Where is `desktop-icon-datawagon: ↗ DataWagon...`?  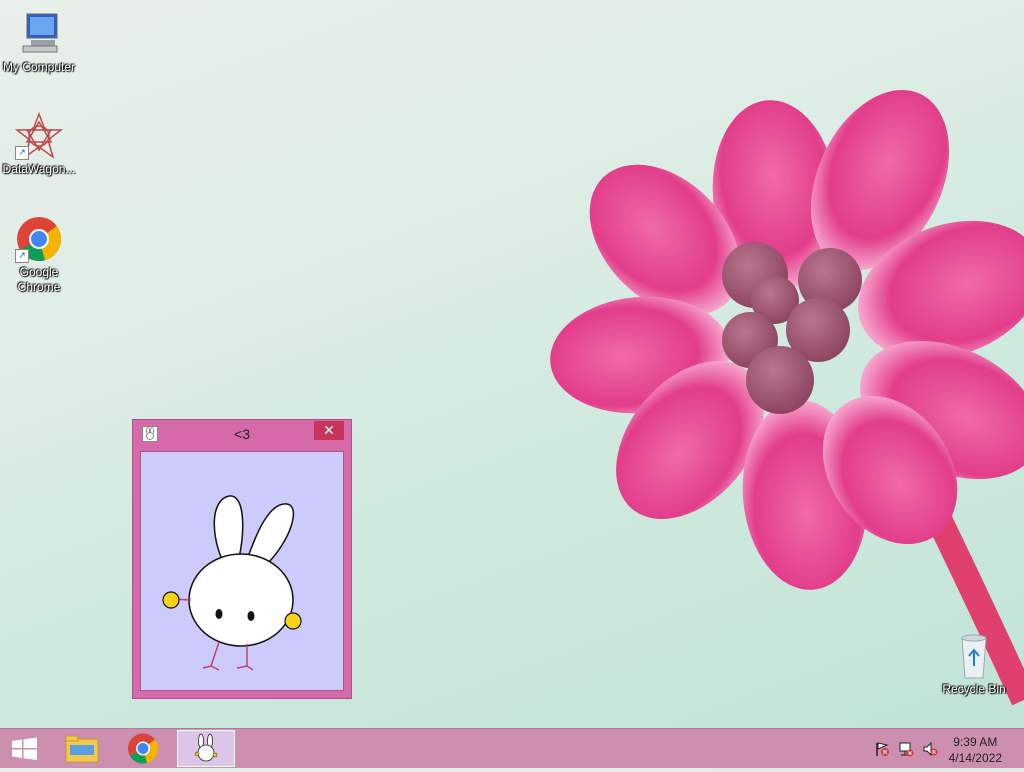
desktop-icon-datawagon: ↗ DataWagon... is located at coordinates (39, 144).